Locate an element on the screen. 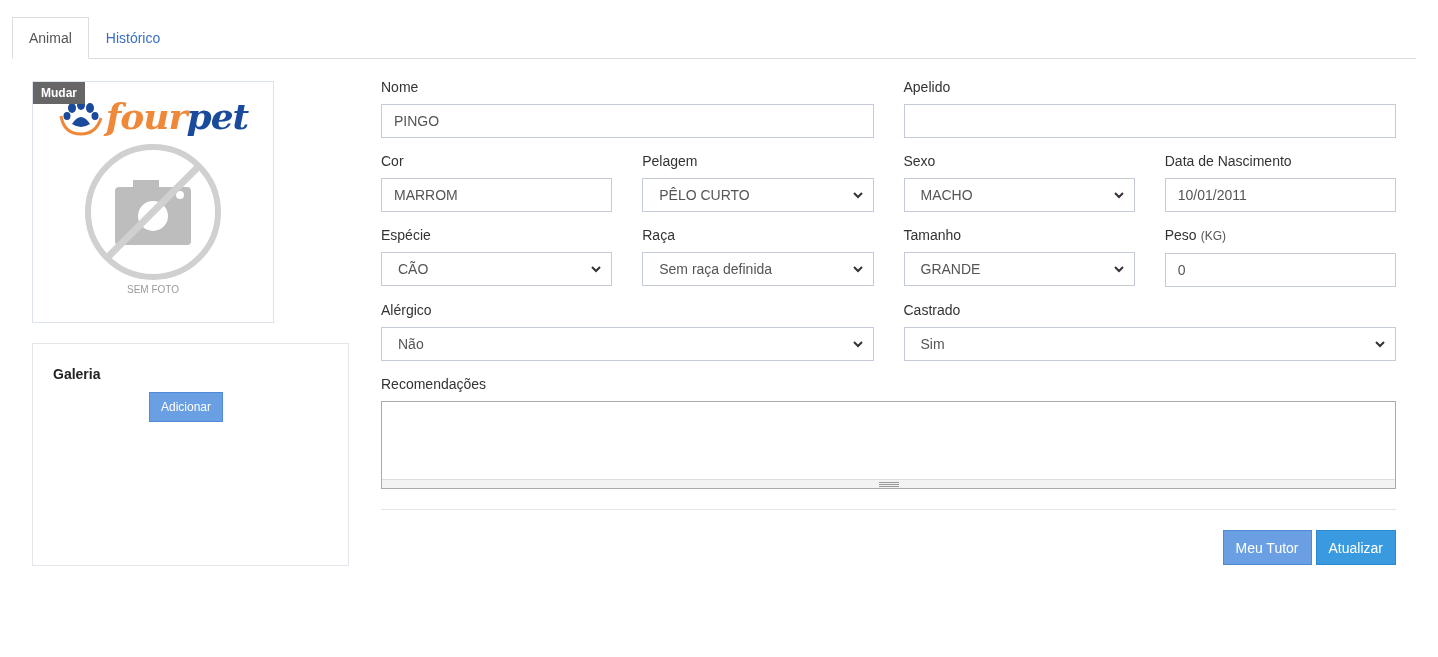 The height and width of the screenshot is (657, 1438). change-photo-button: Mudar is located at coordinates (59, 93).